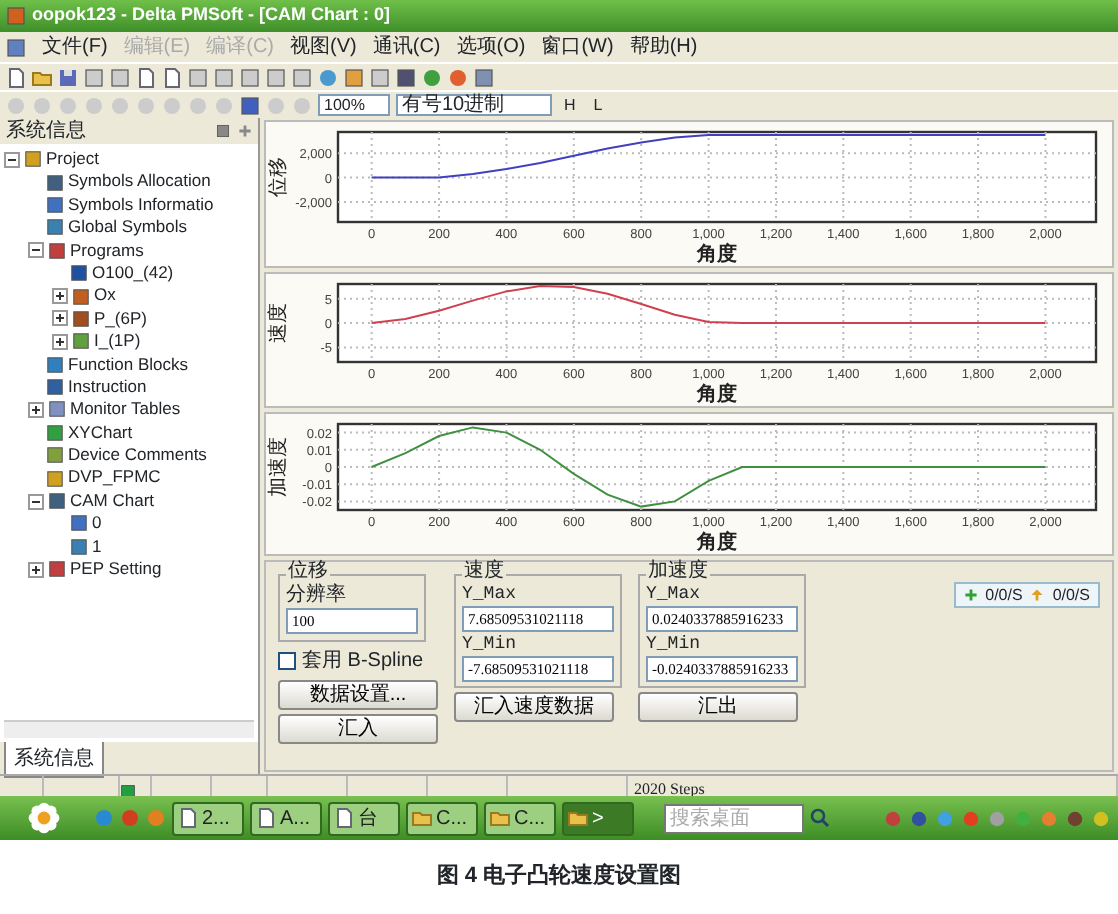 The height and width of the screenshot is (914, 1118). What do you see at coordinates (678, 572) in the screenshot?
I see `group-title: 加速度` at bounding box center [678, 572].